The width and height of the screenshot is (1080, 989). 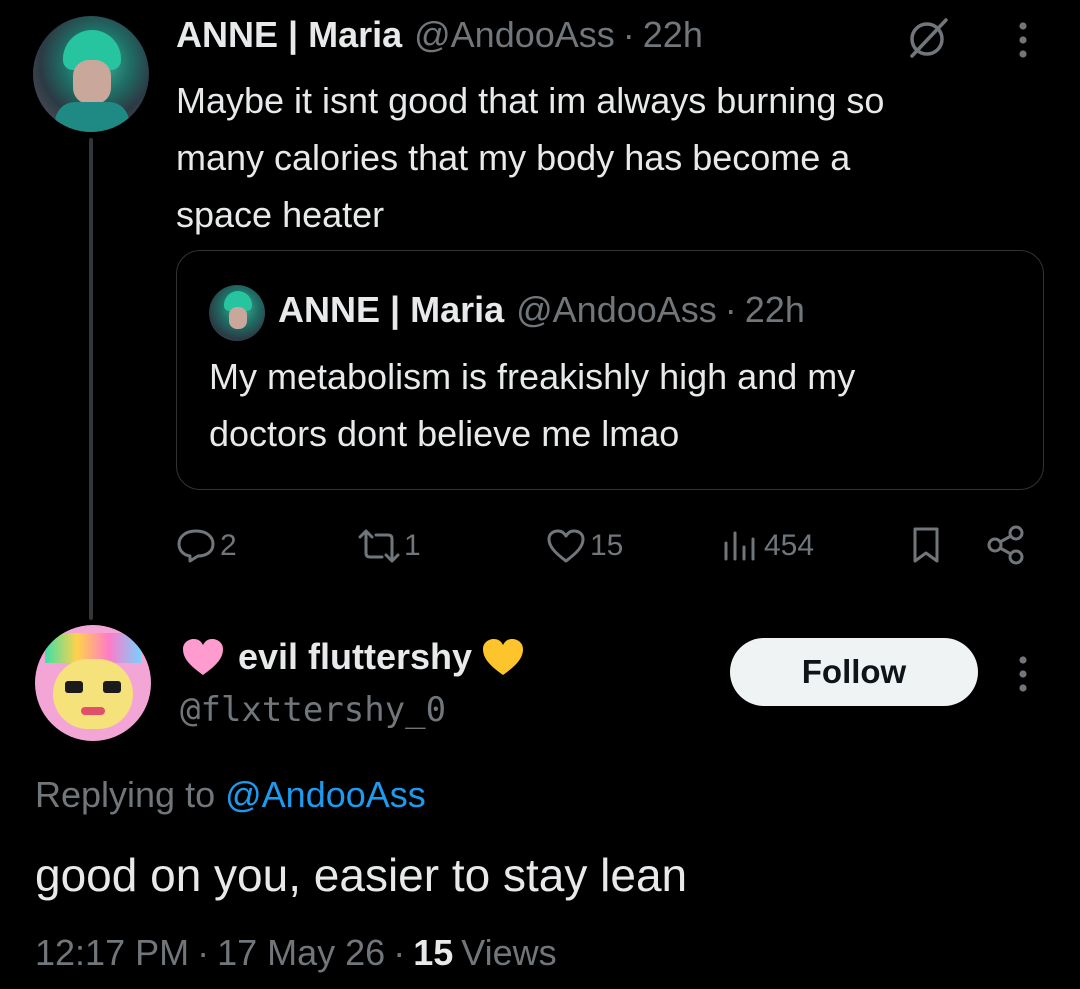 I want to click on parent-time: 22h, so click(x=673, y=35).